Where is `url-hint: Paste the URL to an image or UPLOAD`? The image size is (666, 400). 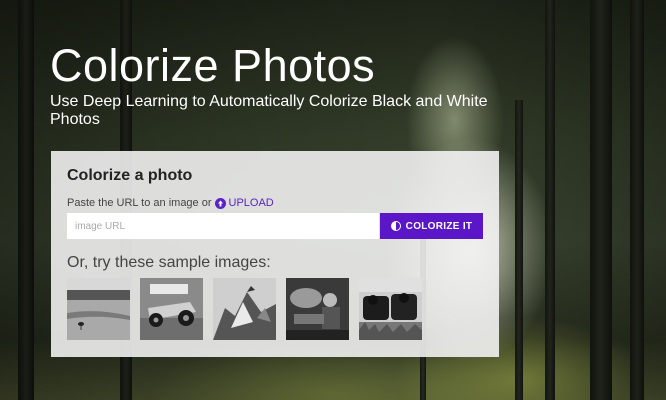
url-hint: Paste the URL to an image or UPLOAD is located at coordinates (170, 203).